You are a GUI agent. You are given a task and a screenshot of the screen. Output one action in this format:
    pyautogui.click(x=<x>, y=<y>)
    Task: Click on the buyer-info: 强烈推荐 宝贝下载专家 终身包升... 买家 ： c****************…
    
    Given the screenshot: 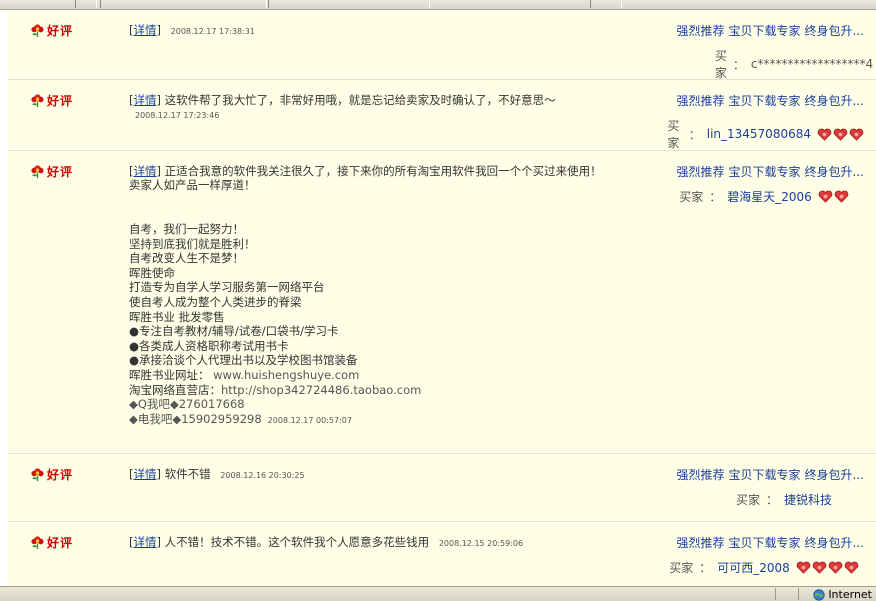 What is the action you would take?
    pyautogui.click(x=769, y=51)
    